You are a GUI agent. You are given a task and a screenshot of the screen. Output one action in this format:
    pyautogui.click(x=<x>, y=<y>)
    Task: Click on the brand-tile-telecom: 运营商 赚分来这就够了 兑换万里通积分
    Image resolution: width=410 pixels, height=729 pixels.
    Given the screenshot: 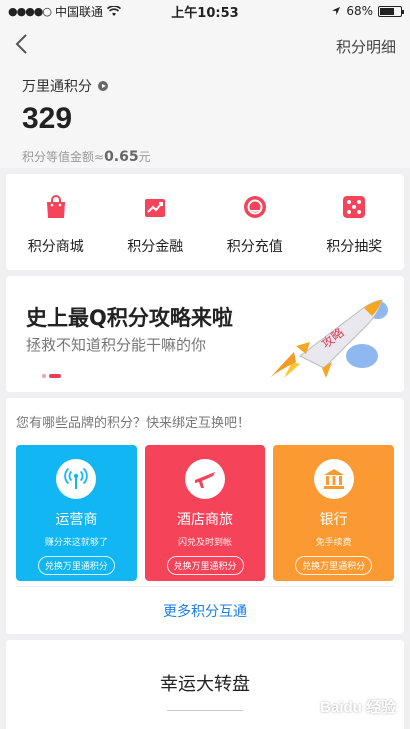 What is the action you would take?
    pyautogui.click(x=76, y=513)
    